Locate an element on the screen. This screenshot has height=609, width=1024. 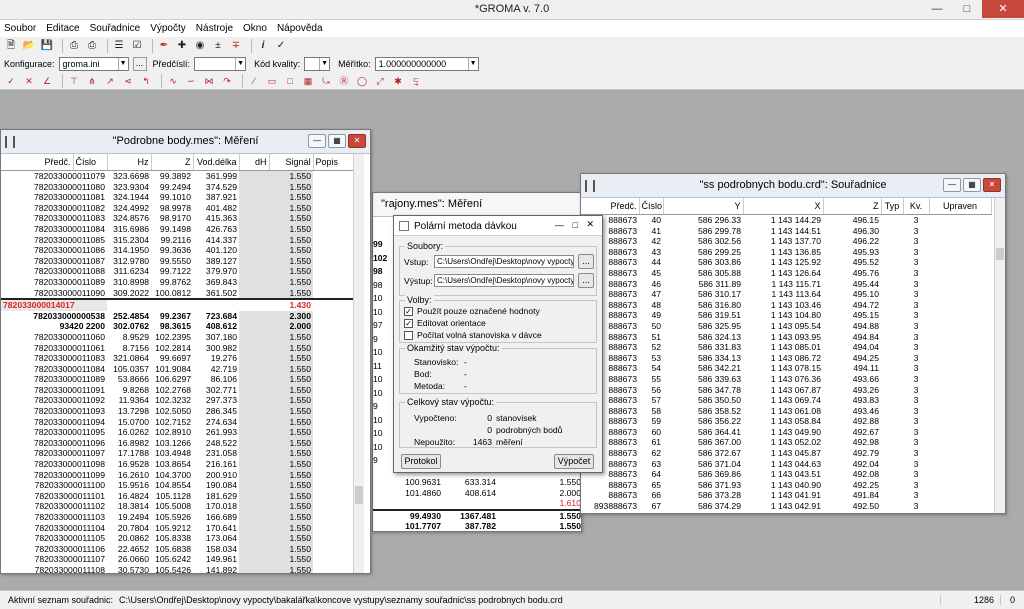
table-row: 888673 66 586 373.28 1 143 041.91 491.84 3 is located at coordinates (786, 495).